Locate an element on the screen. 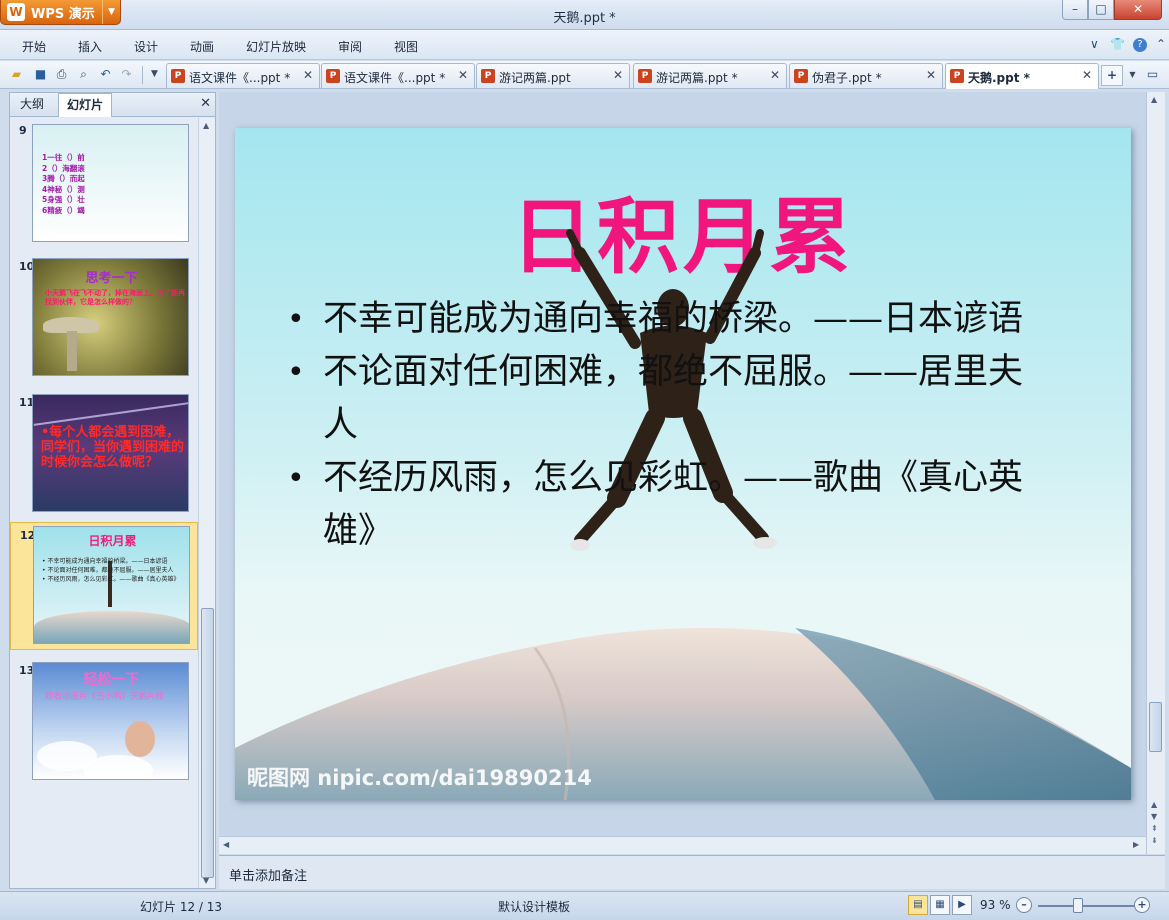  menu-insert: 插入 is located at coordinates (90, 46).